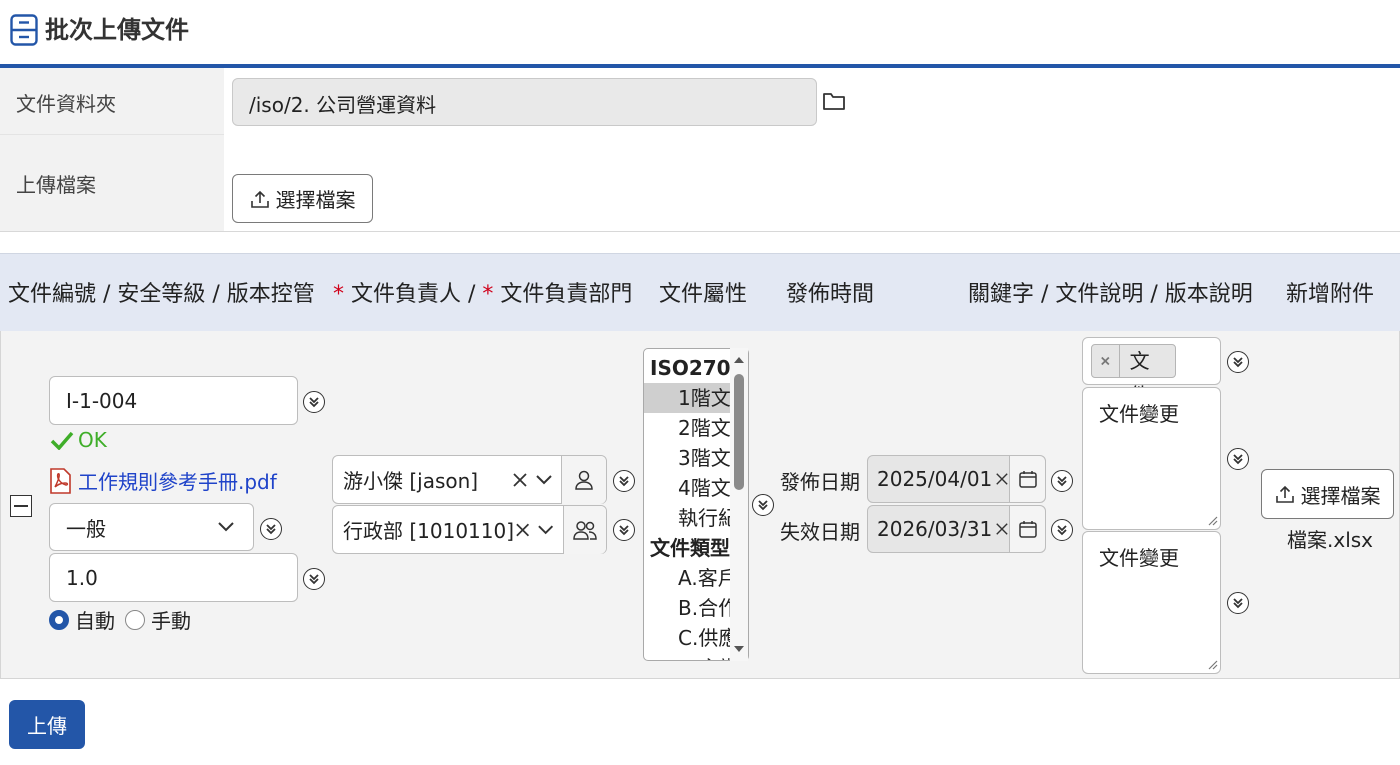 This screenshot has width=1400, height=765. I want to click on version-manual-radio, so click(135, 619).